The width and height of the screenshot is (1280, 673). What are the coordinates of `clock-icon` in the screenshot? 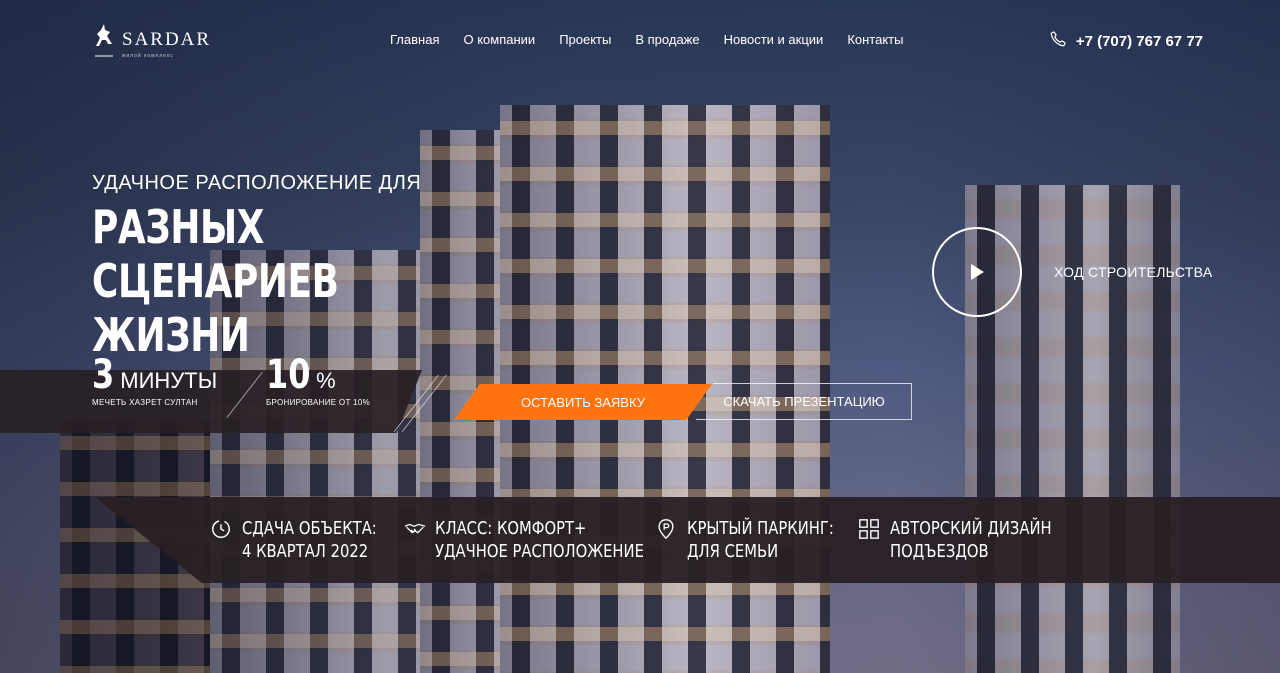 It's located at (222, 530).